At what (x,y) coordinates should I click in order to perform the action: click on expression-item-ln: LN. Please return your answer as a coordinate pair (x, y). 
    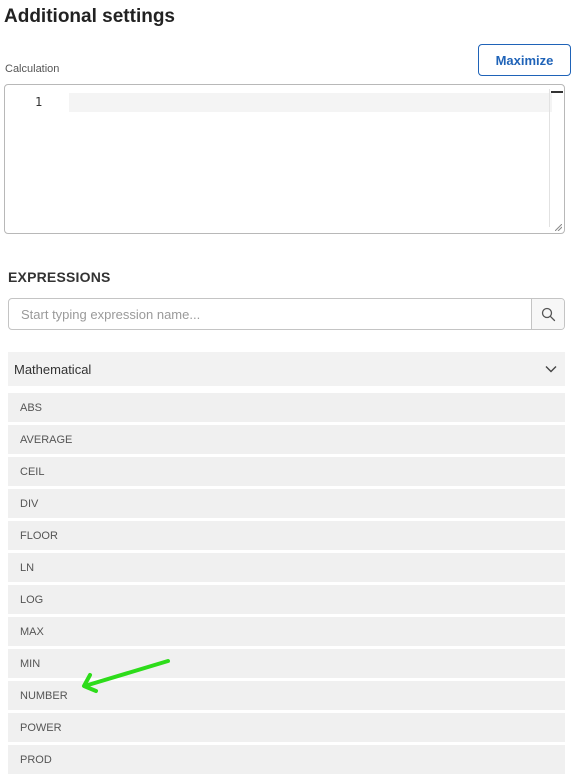
    Looking at the image, I should click on (286, 567).